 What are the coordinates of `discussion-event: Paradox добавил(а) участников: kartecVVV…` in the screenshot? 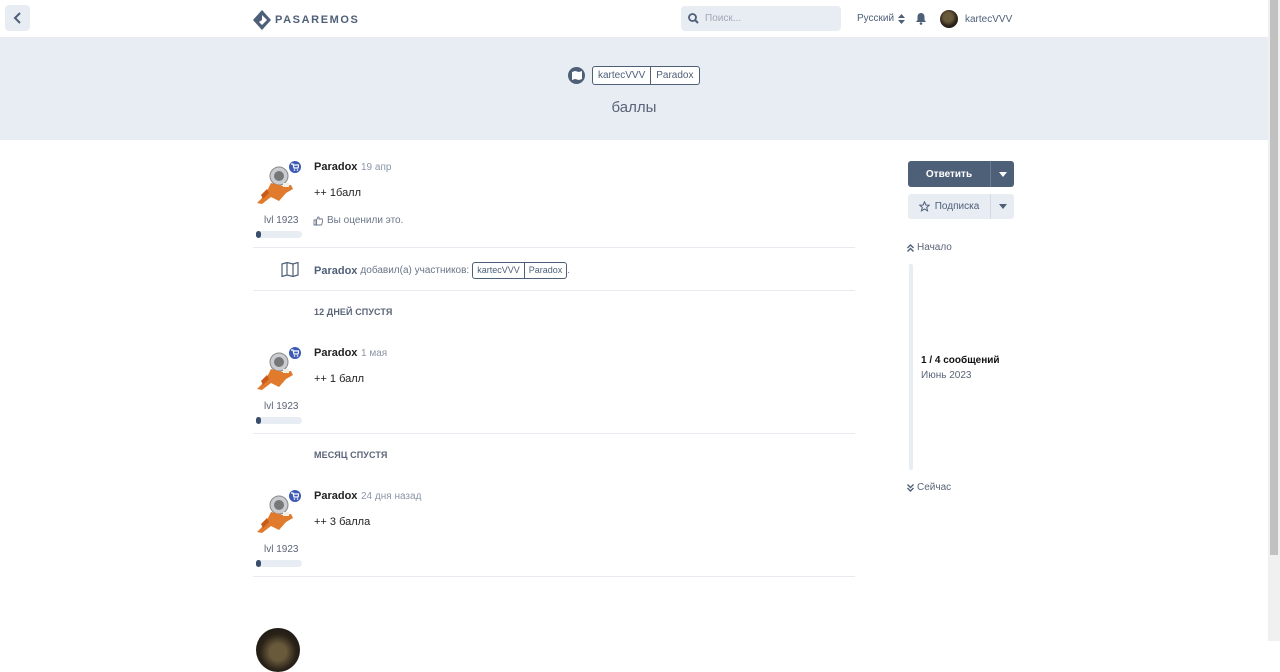 It's located at (554, 269).